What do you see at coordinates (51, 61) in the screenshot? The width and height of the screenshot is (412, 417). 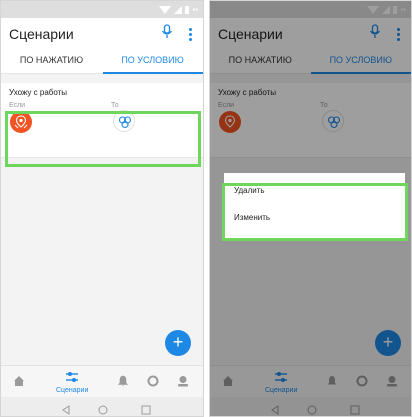 I see `tab-by-tap: ПО НАЖАТИЮ` at bounding box center [51, 61].